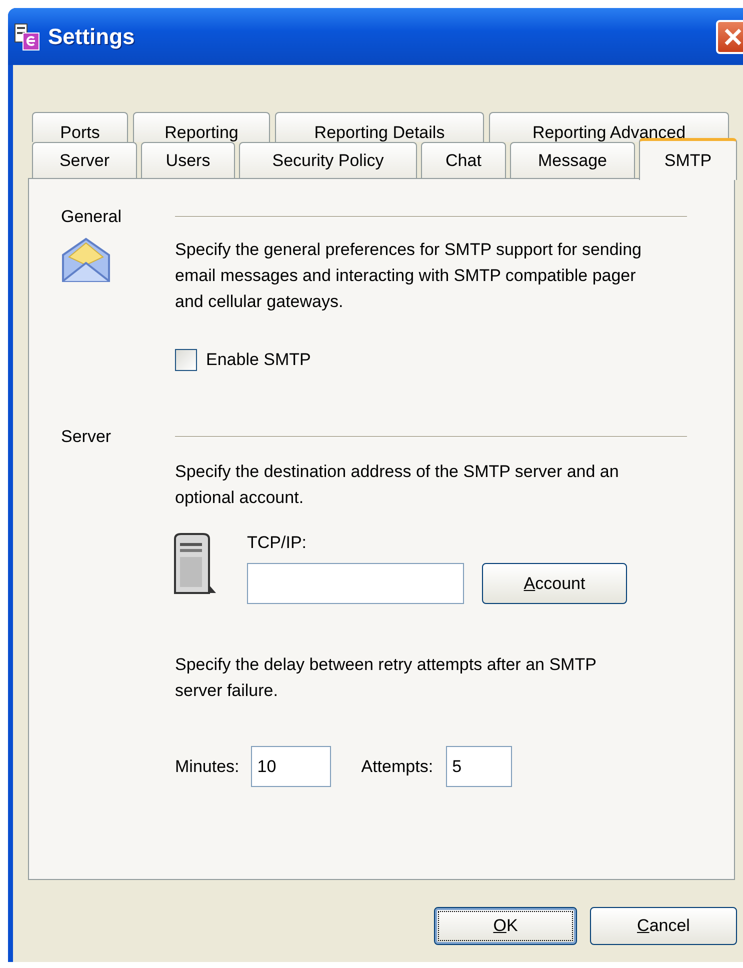  I want to click on tab: Users, so click(188, 160).